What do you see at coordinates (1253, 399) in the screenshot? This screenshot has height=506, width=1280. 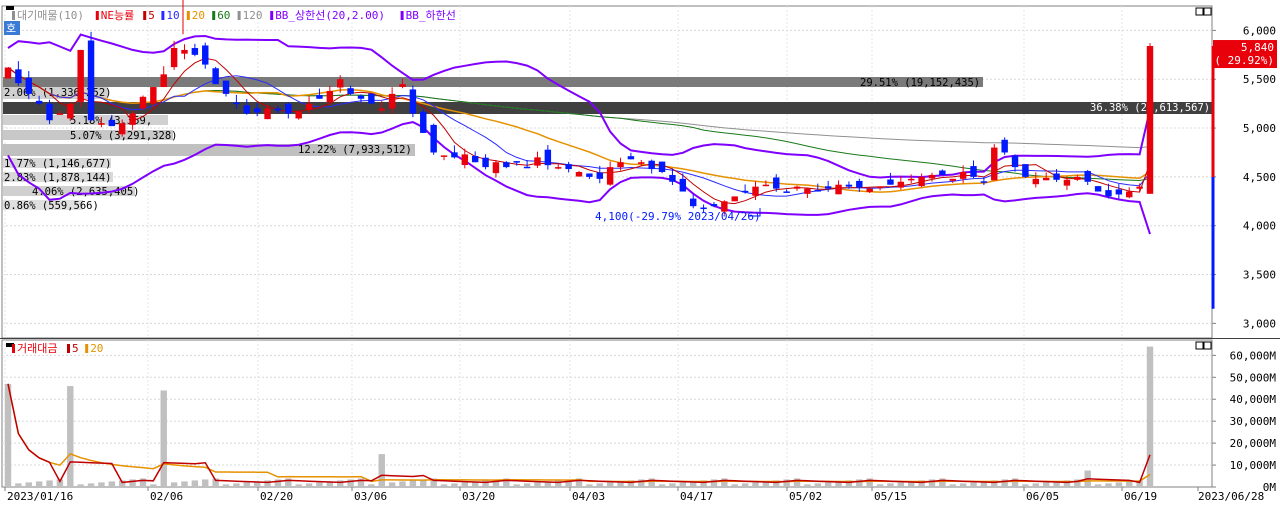 I see `volume-tick-label: 40,000M` at bounding box center [1253, 399].